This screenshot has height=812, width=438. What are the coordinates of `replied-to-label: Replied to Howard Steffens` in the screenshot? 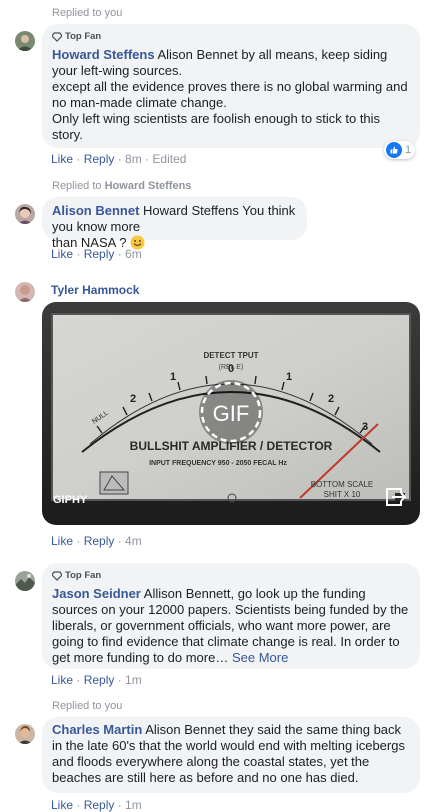 It's located at (121, 186).